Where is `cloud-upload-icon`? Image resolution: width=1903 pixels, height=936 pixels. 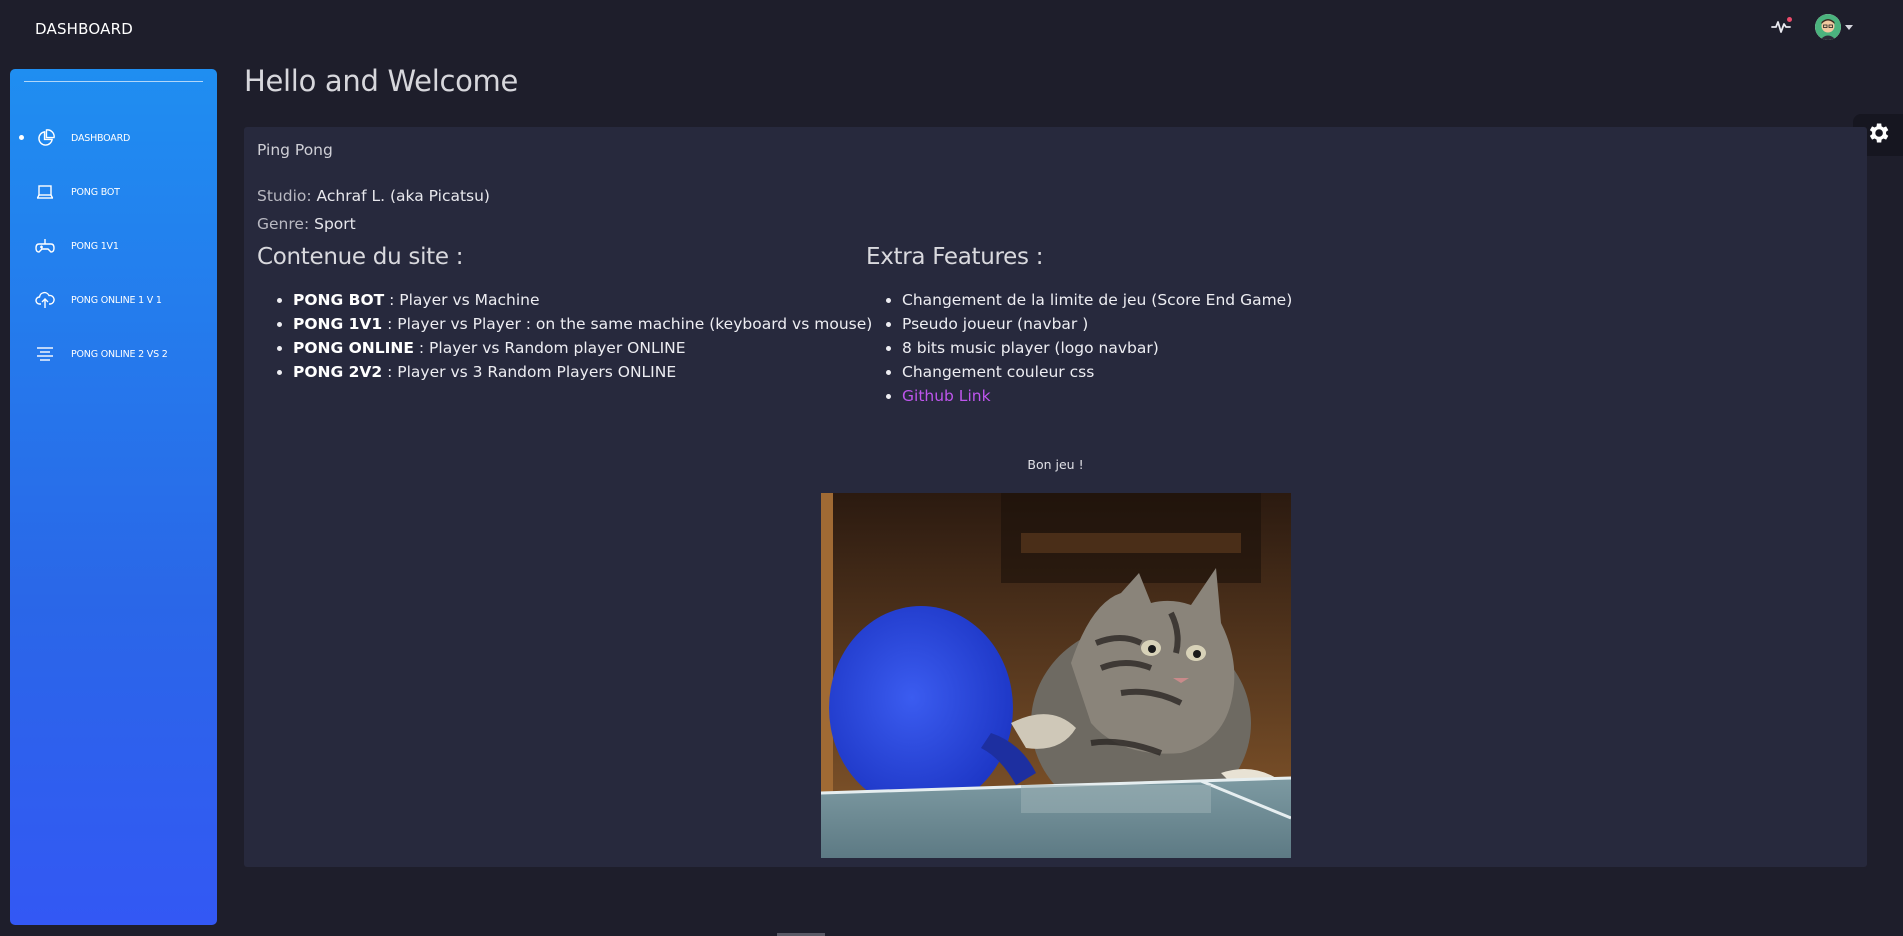
cloud-upload-icon is located at coordinates (45, 300).